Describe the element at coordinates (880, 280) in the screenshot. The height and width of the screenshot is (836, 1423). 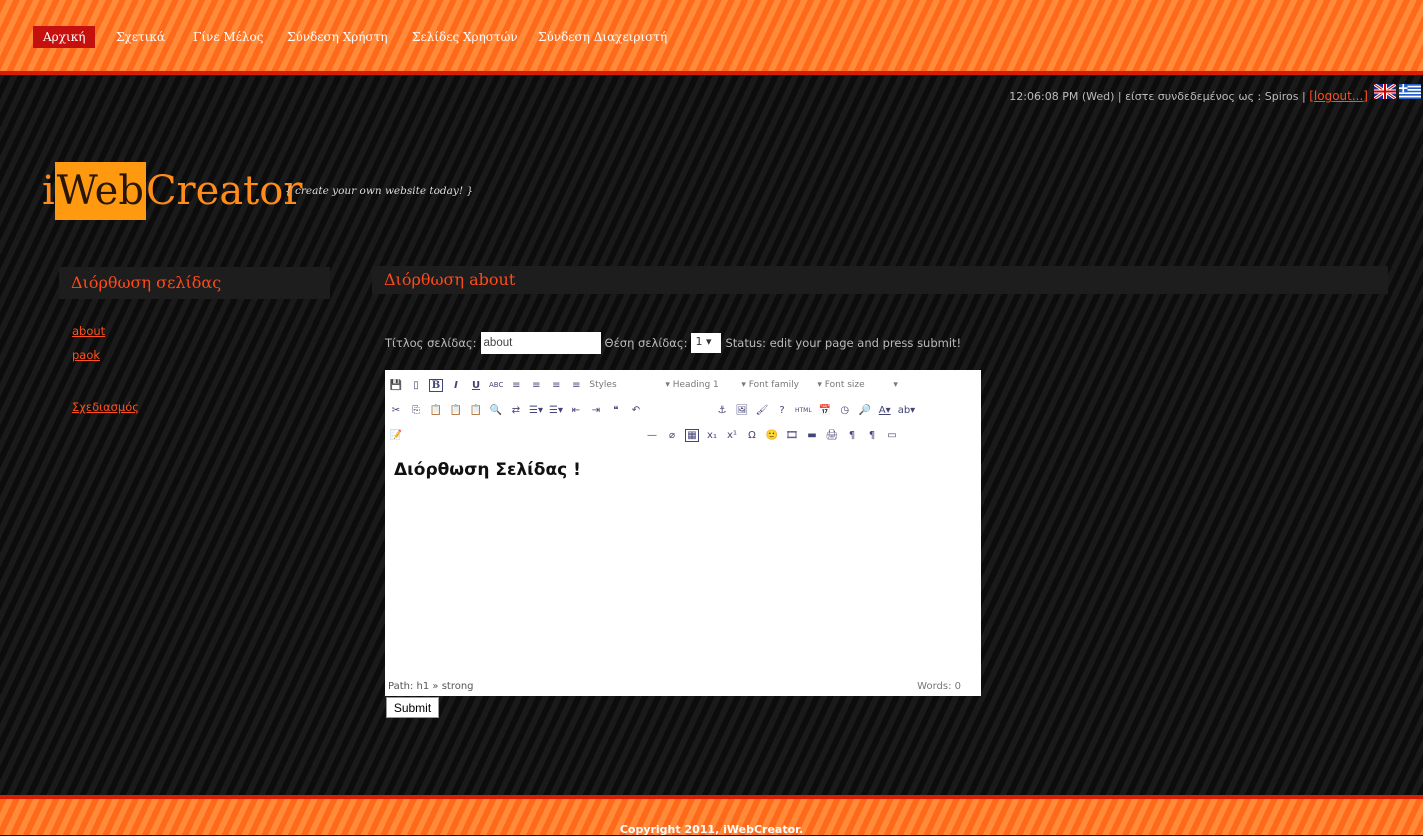
I see `main-title: Διόρθωση about` at that location.